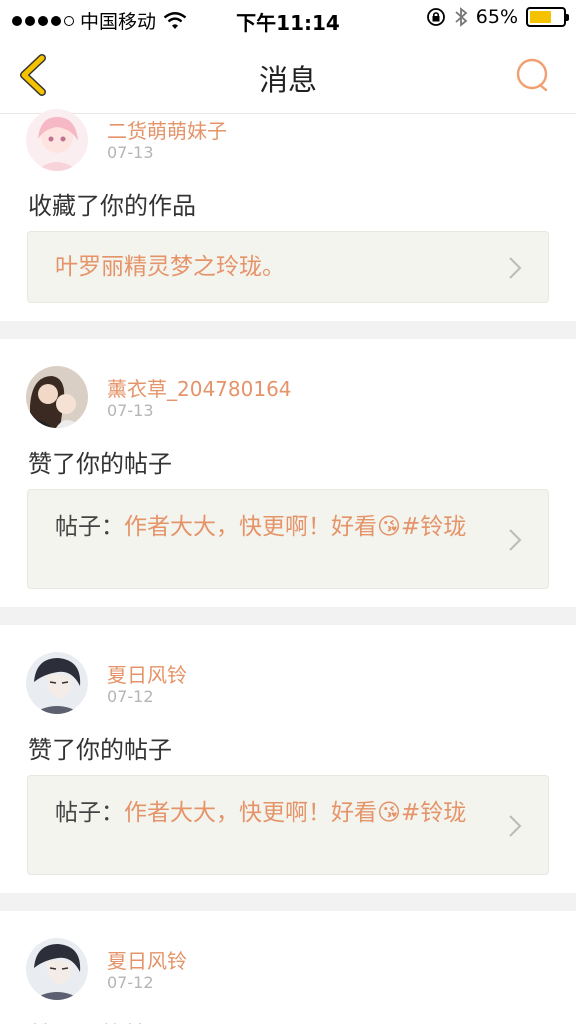 The image size is (576, 1024). Describe the element at coordinates (533, 75) in the screenshot. I see `search-icon` at that location.